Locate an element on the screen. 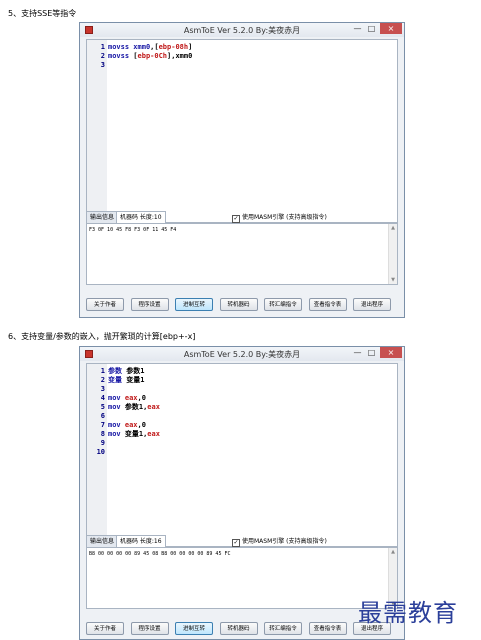  line-number: 5 is located at coordinates (102, 407).